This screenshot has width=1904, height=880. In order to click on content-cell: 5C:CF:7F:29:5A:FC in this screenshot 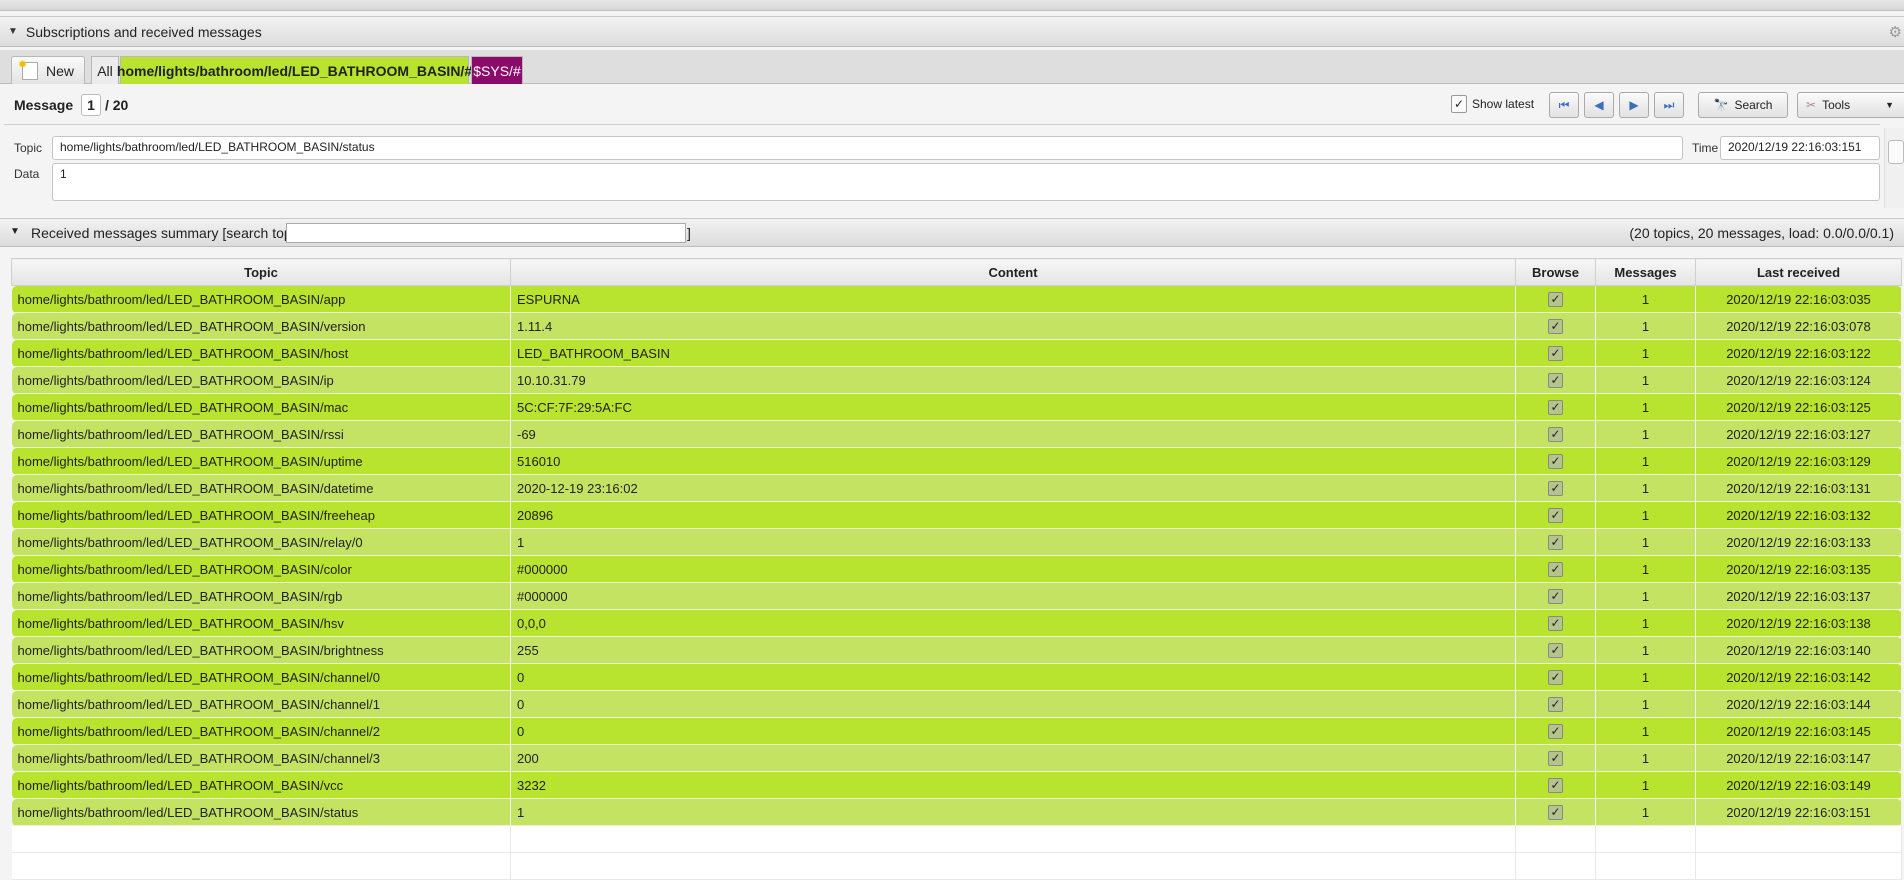, I will do `click(1013, 407)`.